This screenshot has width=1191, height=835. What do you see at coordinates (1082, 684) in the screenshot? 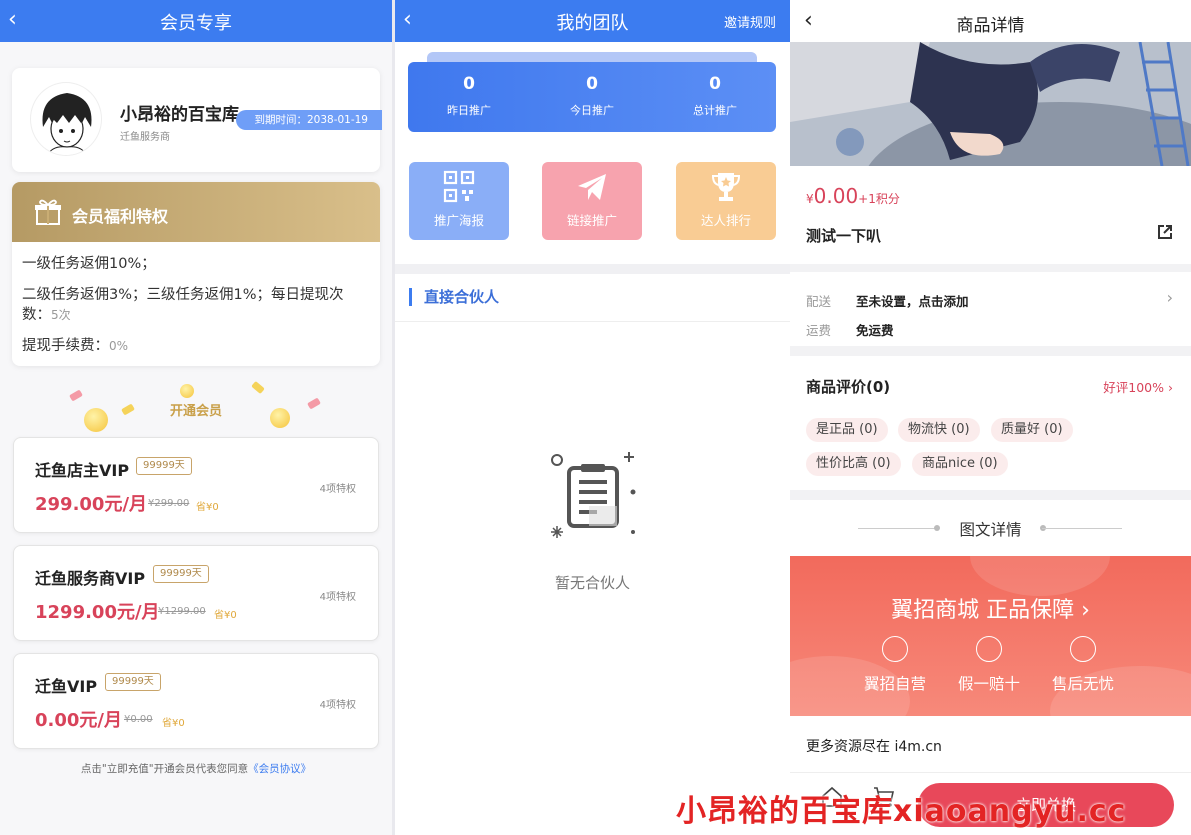
I see `feature-label: 售后无忧` at bounding box center [1082, 684].